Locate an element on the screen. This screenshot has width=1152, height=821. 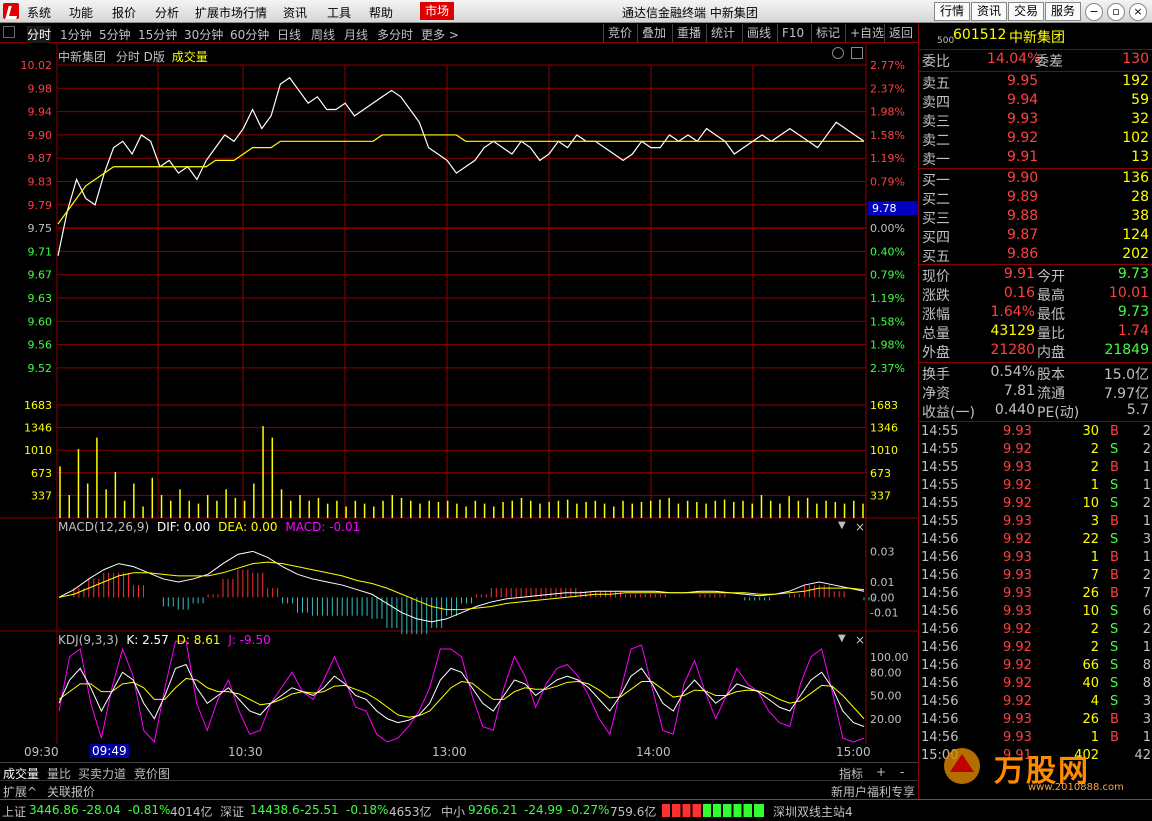
tab-30min: 30分钟 is located at coordinates (203, 34).